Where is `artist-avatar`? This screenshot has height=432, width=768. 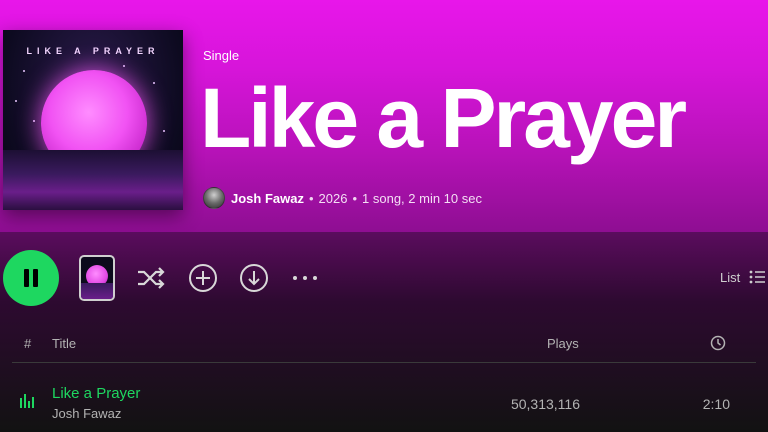
artist-avatar is located at coordinates (214, 198).